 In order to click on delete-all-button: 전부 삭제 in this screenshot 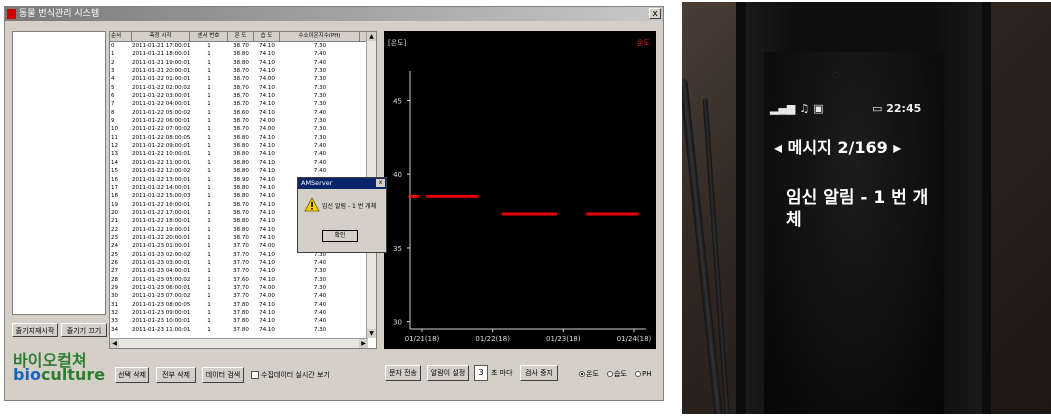, I will do `click(176, 375)`.